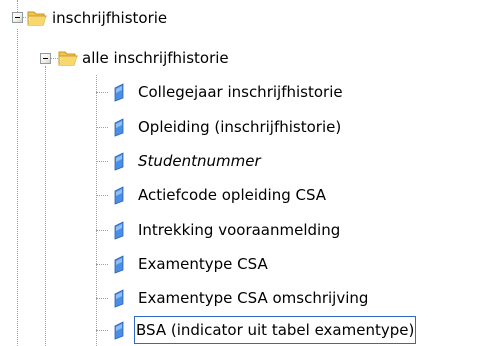  I want to click on tree-leaf-field-selected: BSA (indicator uit tabel examentype), so click(244, 330).